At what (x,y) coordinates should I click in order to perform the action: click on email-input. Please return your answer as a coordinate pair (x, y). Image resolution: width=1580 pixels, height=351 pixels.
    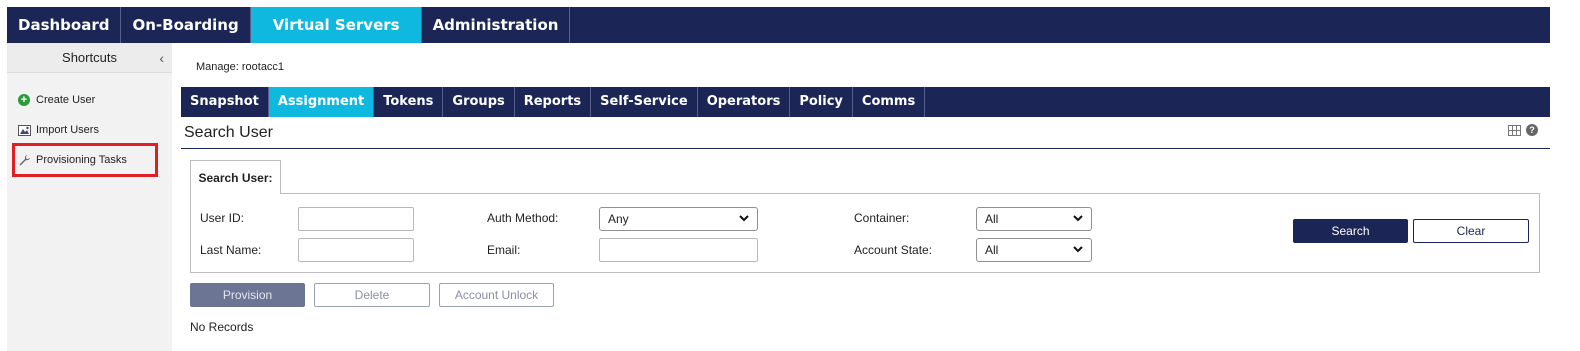
    Looking at the image, I should click on (678, 250).